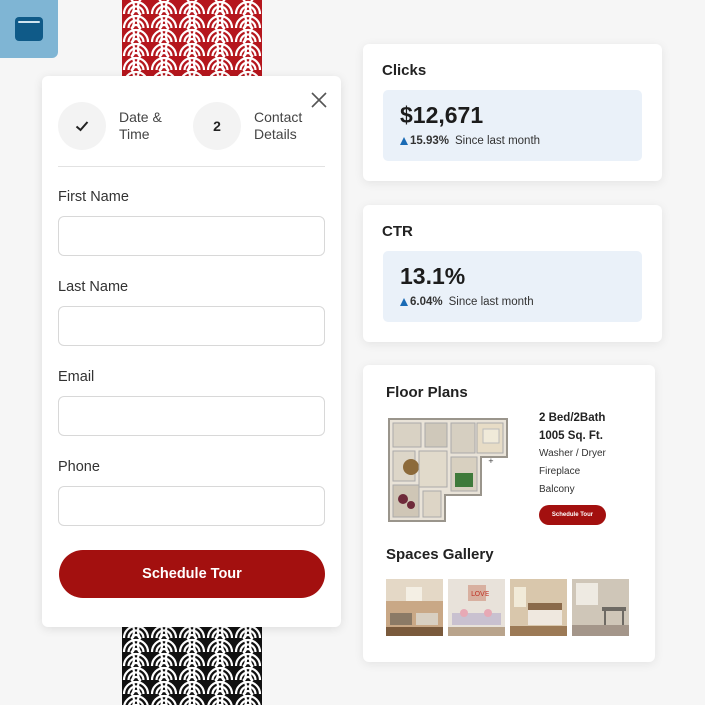 Image resolution: width=705 pixels, height=705 pixels. I want to click on red-wave-pattern, so click(192, 40).